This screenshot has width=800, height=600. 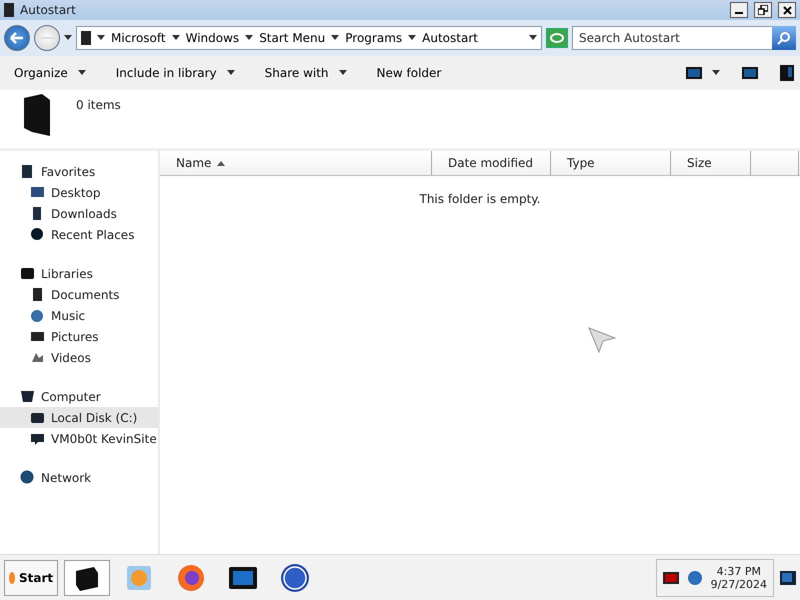 What do you see at coordinates (79, 273) in the screenshot?
I see `nav-group: Libraries` at bounding box center [79, 273].